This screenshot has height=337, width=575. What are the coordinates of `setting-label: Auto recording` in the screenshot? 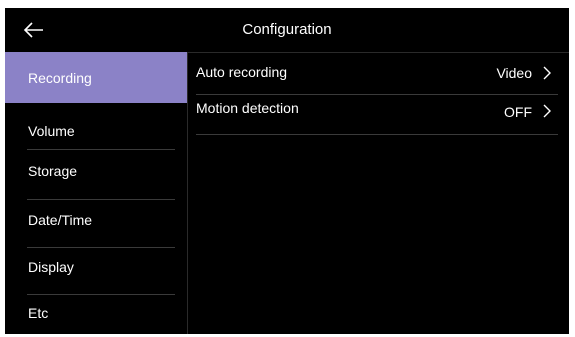 It's located at (242, 72).